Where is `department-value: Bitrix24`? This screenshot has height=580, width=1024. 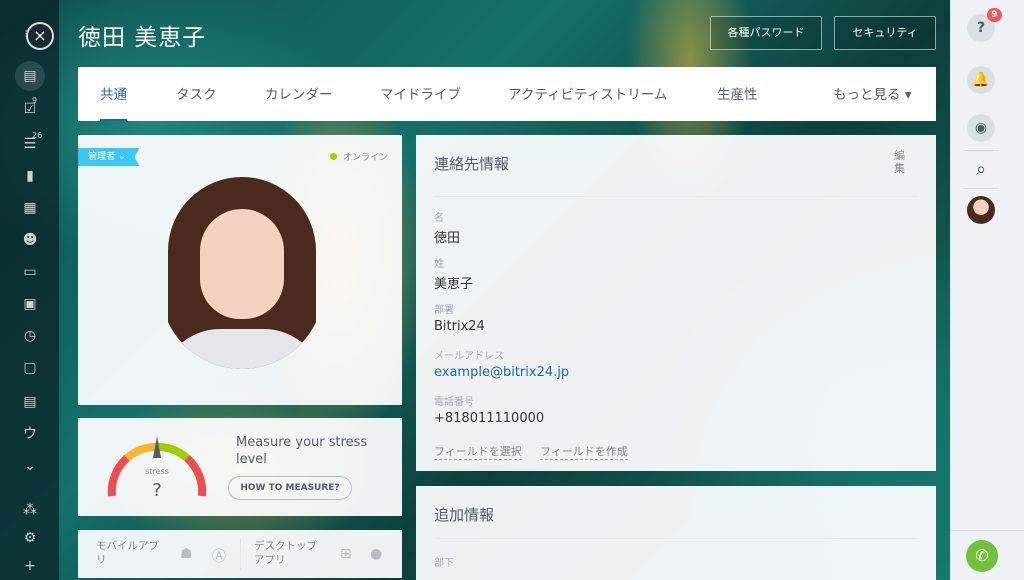 department-value: Bitrix24 is located at coordinates (459, 326).